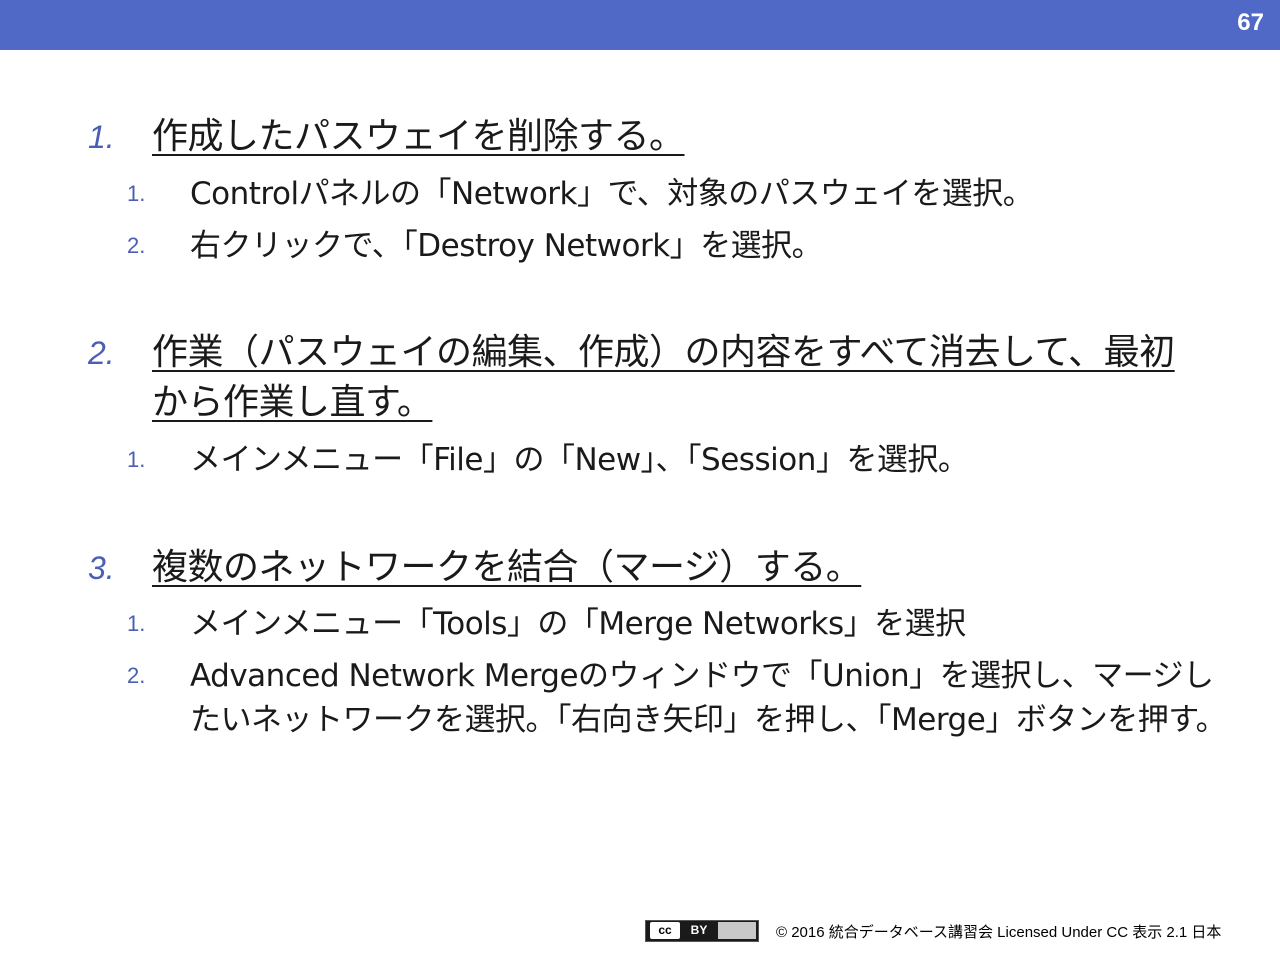 The width and height of the screenshot is (1280, 960). Describe the element at coordinates (101, 568) in the screenshot. I see `item-number: 3.` at that location.